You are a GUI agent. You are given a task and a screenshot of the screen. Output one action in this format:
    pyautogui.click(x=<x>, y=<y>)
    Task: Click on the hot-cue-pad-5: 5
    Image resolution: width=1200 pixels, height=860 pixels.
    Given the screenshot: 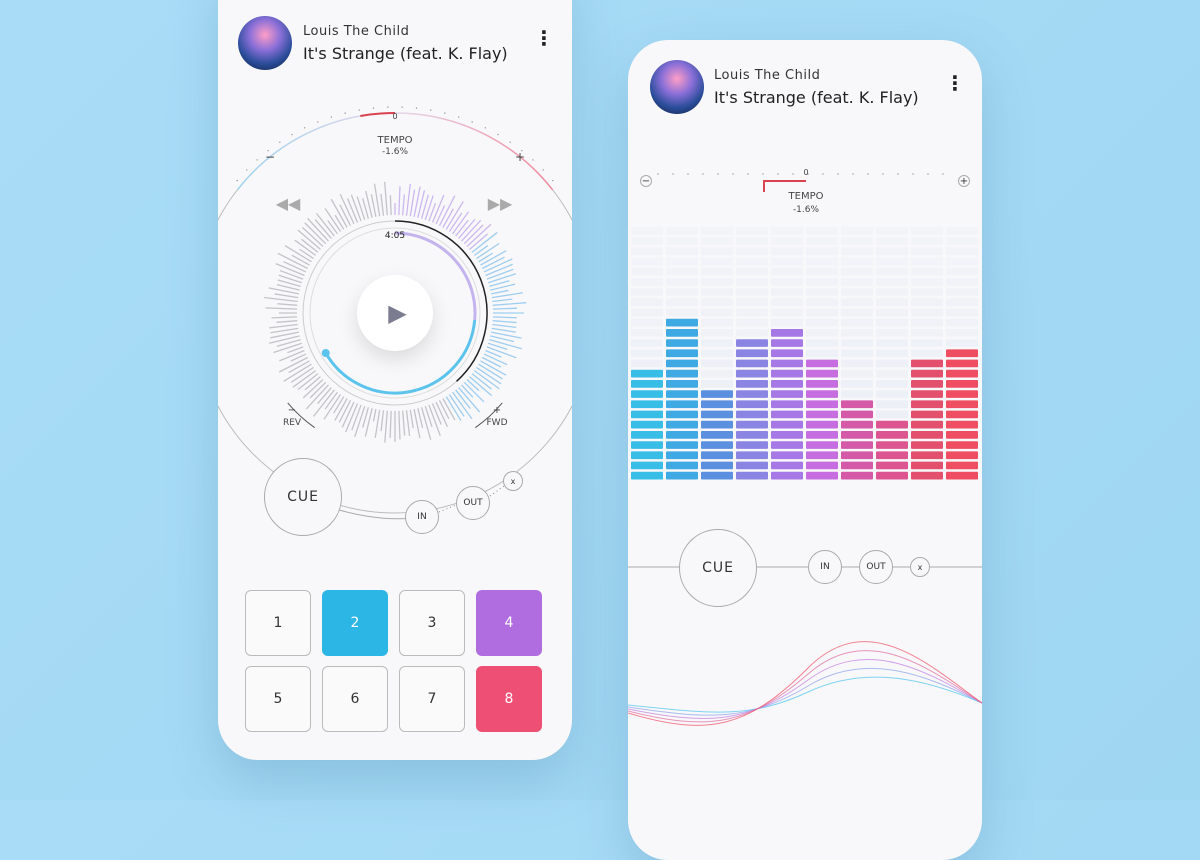 What is the action you would take?
    pyautogui.click(x=278, y=699)
    